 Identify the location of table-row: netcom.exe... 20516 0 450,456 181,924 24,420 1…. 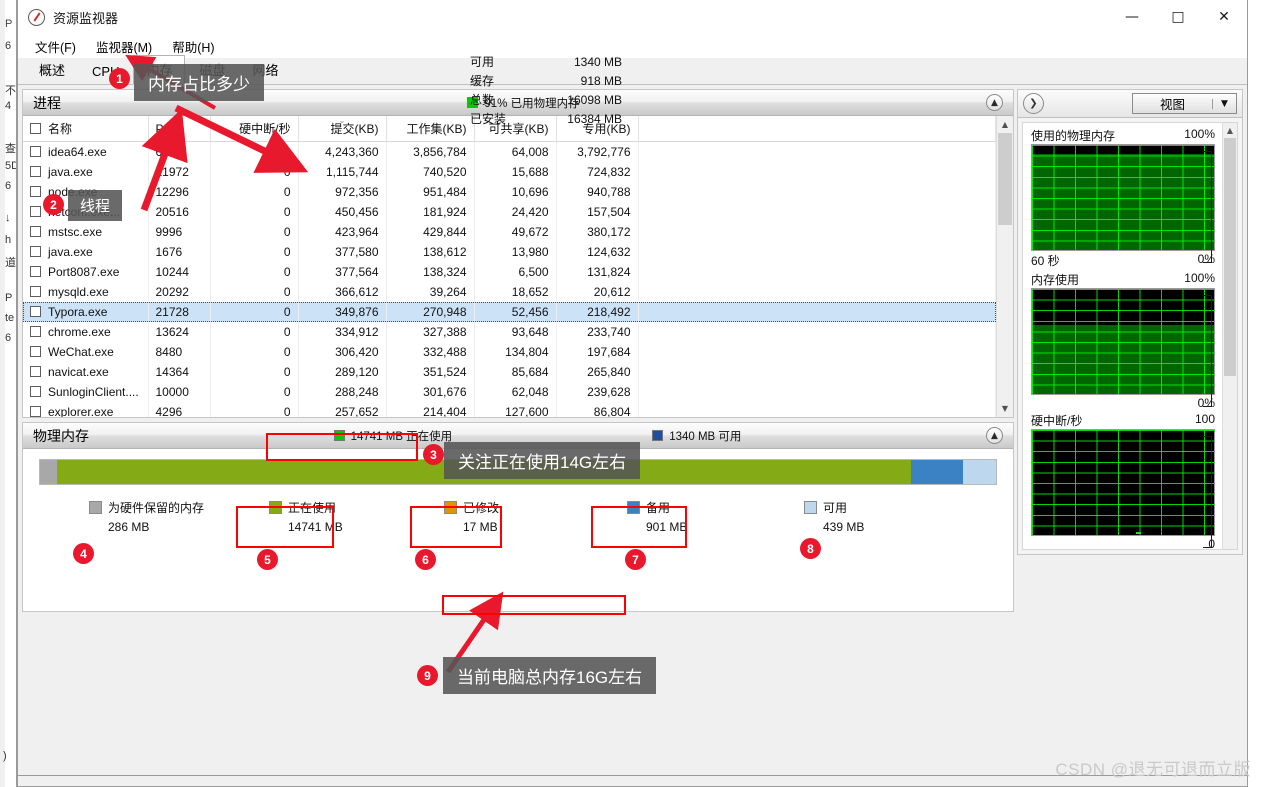
(509, 211).